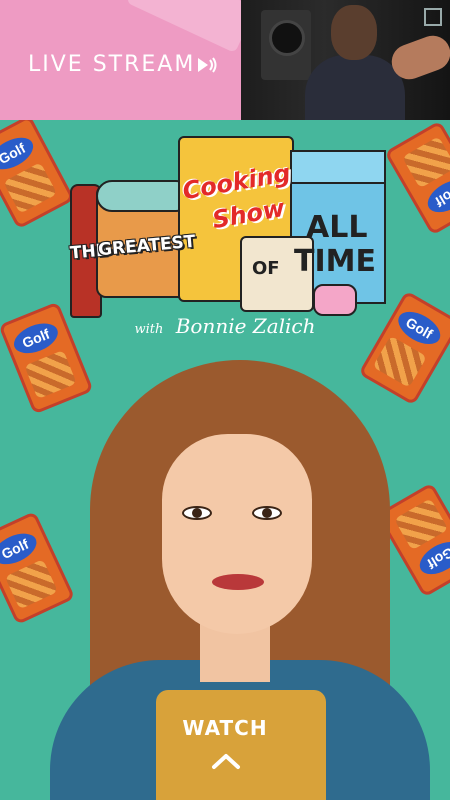 The height and width of the screenshot is (800, 450). What do you see at coordinates (225, 728) in the screenshot?
I see `watch-button: WATCH` at bounding box center [225, 728].